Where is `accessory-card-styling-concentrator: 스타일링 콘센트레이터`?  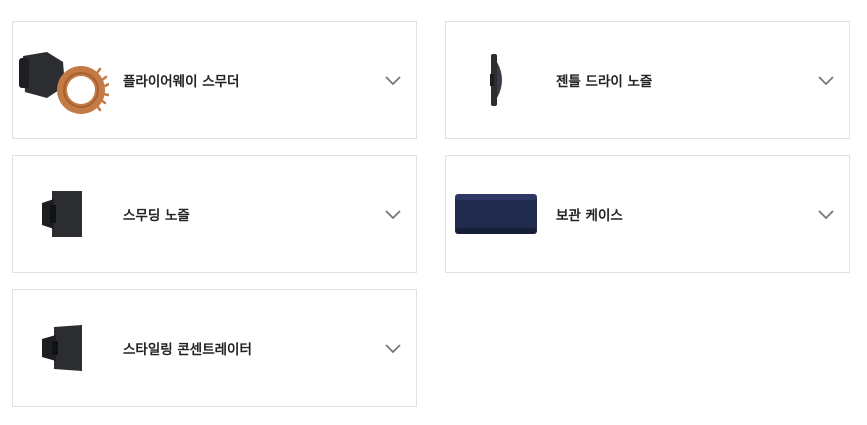 accessory-card-styling-concentrator: 스타일링 콘센트레이터 is located at coordinates (214, 348).